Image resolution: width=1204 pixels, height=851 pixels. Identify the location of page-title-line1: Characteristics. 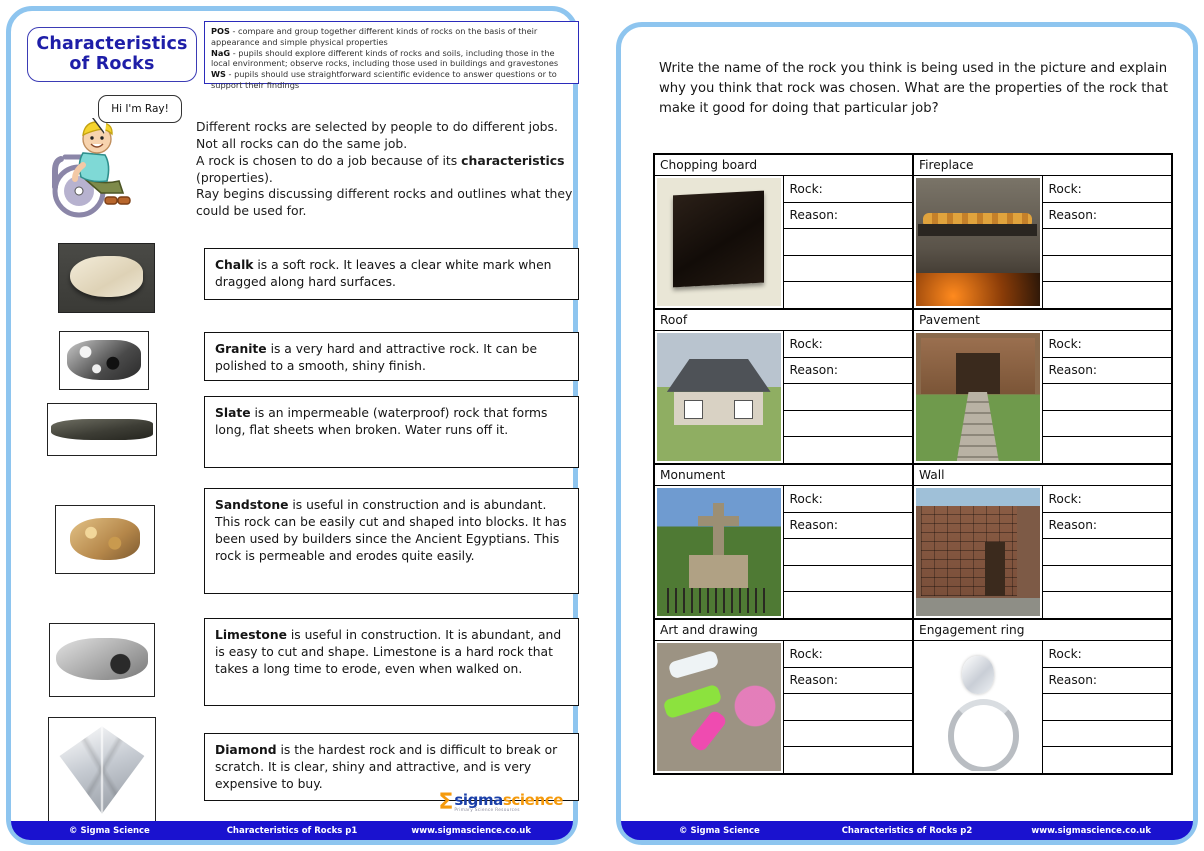
(112, 43).